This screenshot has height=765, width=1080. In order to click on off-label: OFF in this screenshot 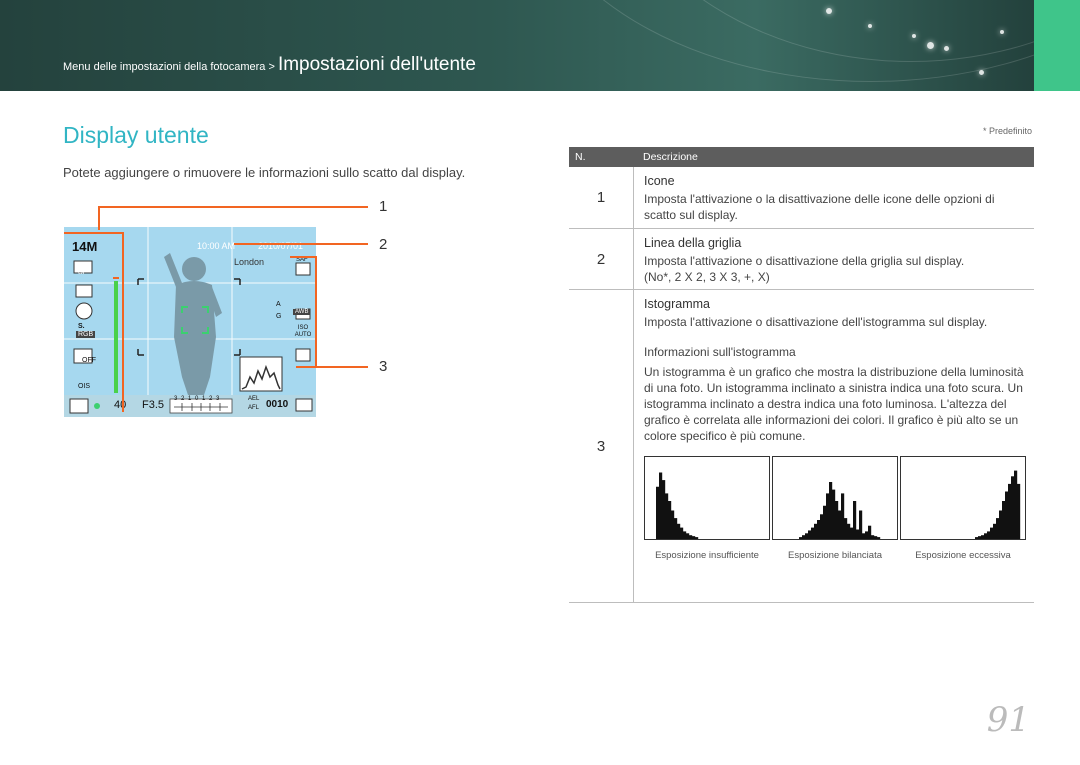, I will do `click(89, 360)`.